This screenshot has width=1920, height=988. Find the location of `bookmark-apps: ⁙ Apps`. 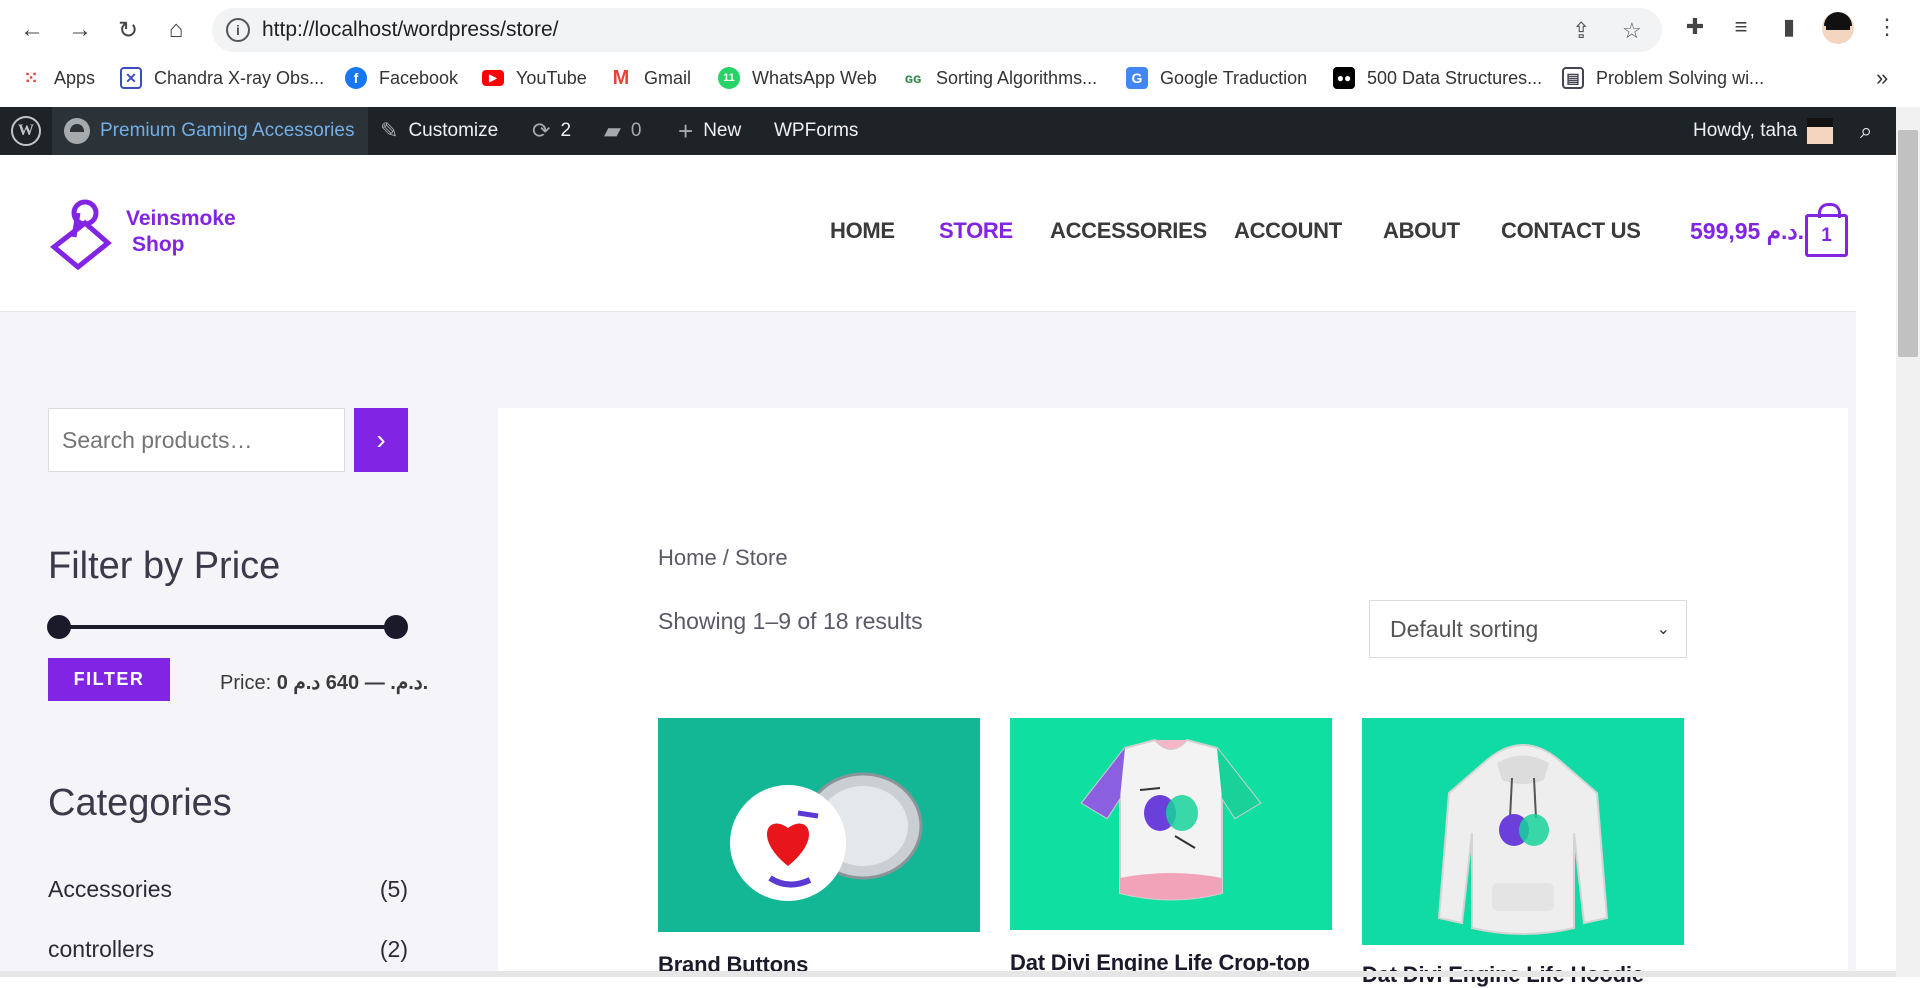

bookmark-apps: ⁙ Apps is located at coordinates (57, 78).